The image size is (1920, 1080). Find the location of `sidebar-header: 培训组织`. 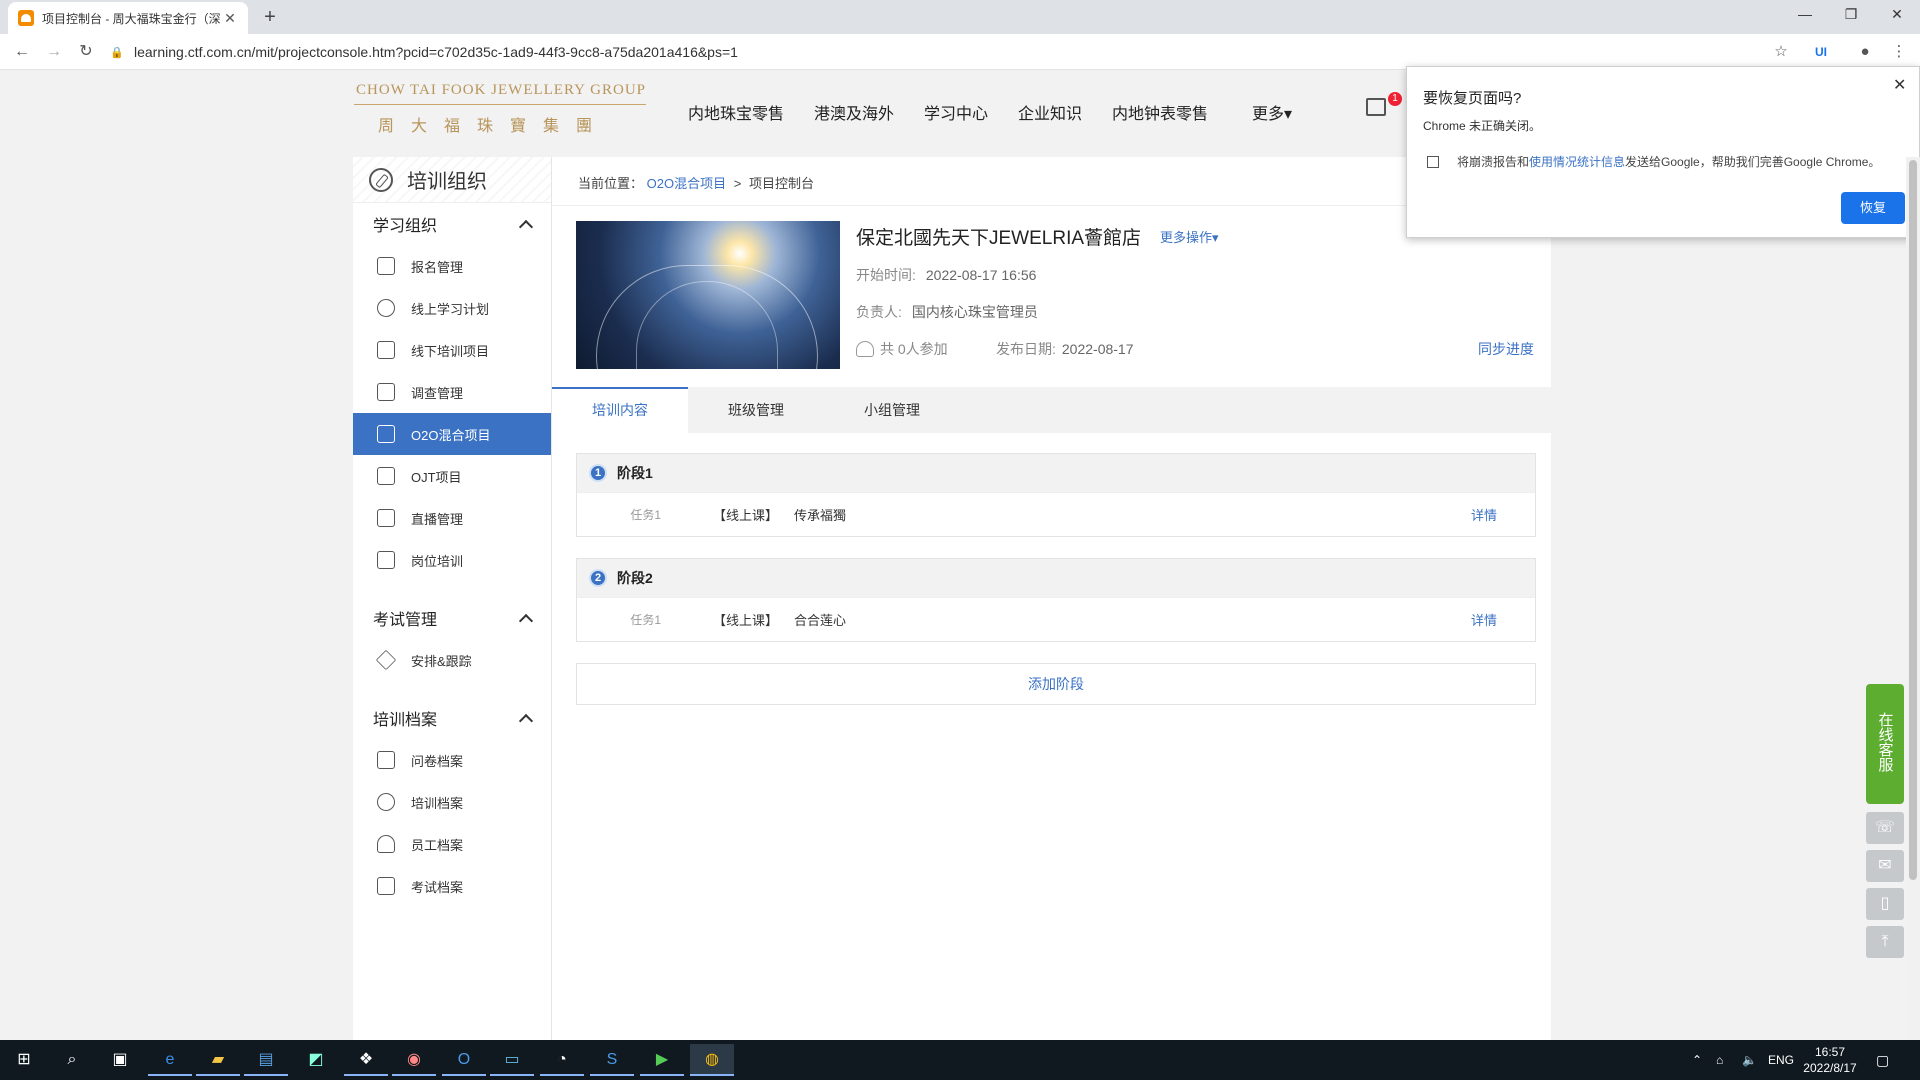

sidebar-header: 培训组织 is located at coordinates (452, 180).